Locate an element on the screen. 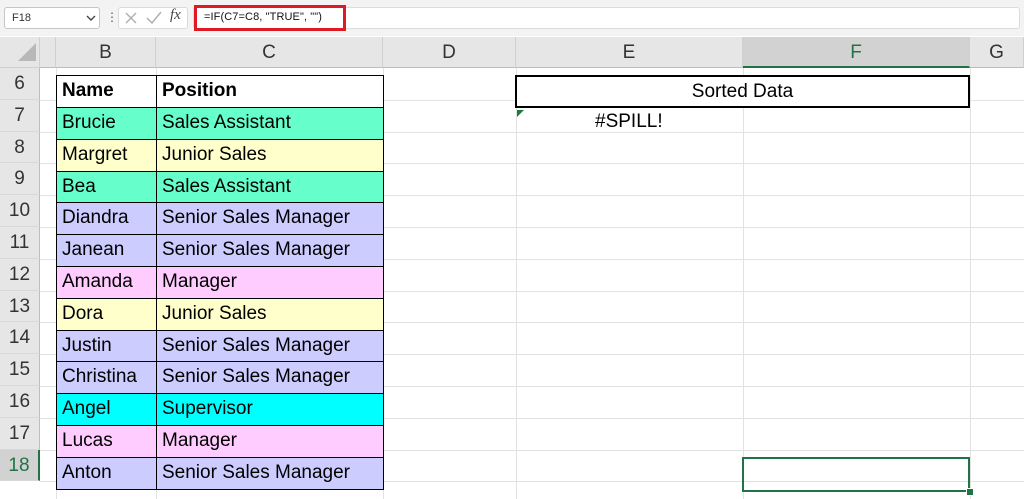 The height and width of the screenshot is (499, 1024). select-all-triangle-icon is located at coordinates (27, 52).